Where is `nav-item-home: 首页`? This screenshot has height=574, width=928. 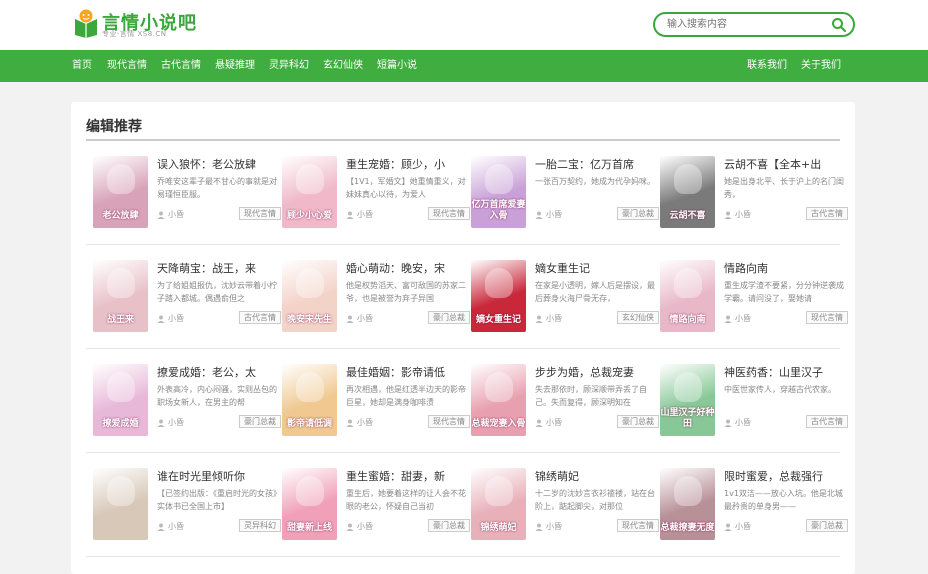 nav-item-home: 首页 is located at coordinates (82, 66).